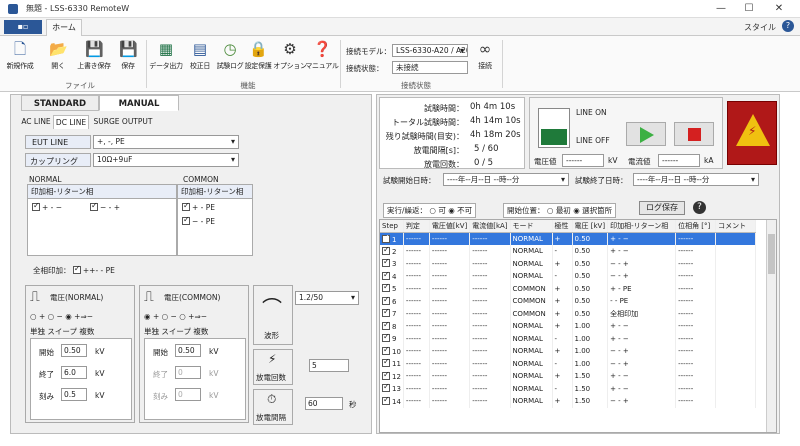 The width and height of the screenshot is (800, 446). What do you see at coordinates (94, 59) in the screenshot?
I see `overwrite-save-button: 💾 上書き保存` at bounding box center [94, 59].